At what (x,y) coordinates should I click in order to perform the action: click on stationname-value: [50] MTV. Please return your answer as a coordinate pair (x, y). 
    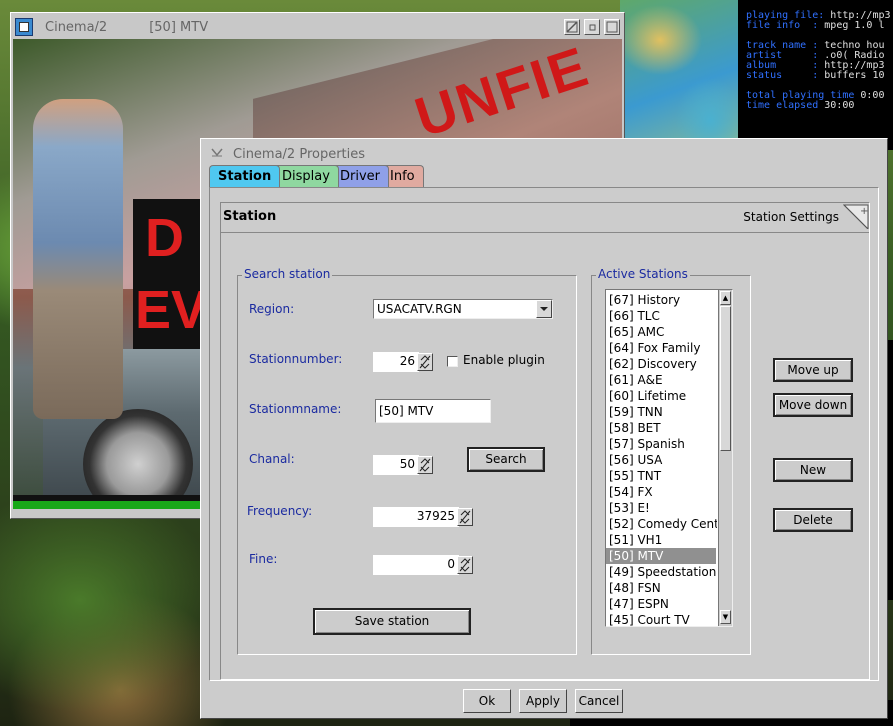
    Looking at the image, I should click on (406, 411).